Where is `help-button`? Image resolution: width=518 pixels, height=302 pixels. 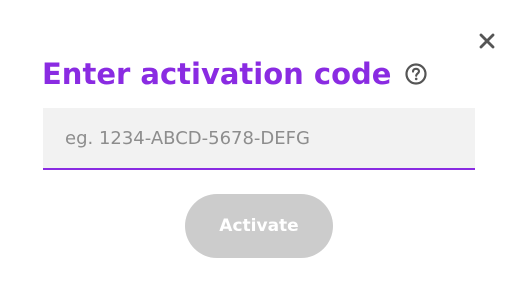
help-button is located at coordinates (416, 74).